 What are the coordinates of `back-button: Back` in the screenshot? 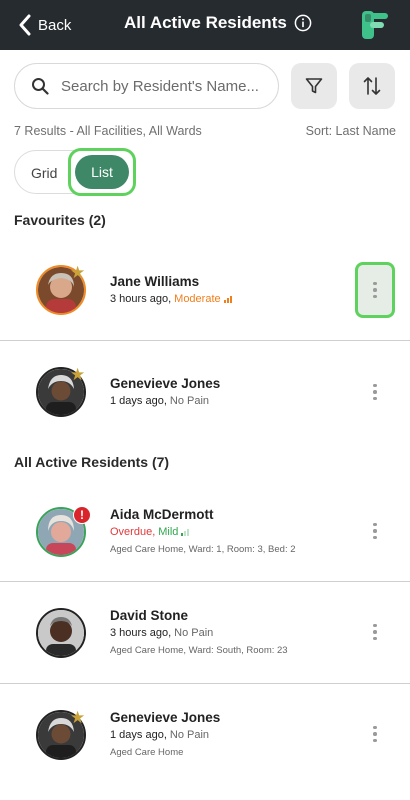 It's located at (44, 25).